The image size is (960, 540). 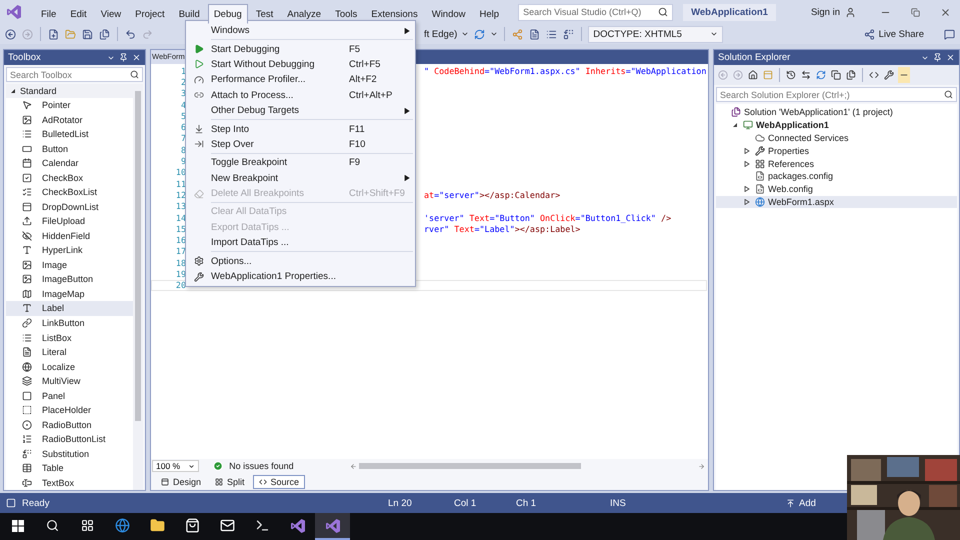 What do you see at coordinates (527, 503) in the screenshot?
I see `char-indicator: Ch 1` at bounding box center [527, 503].